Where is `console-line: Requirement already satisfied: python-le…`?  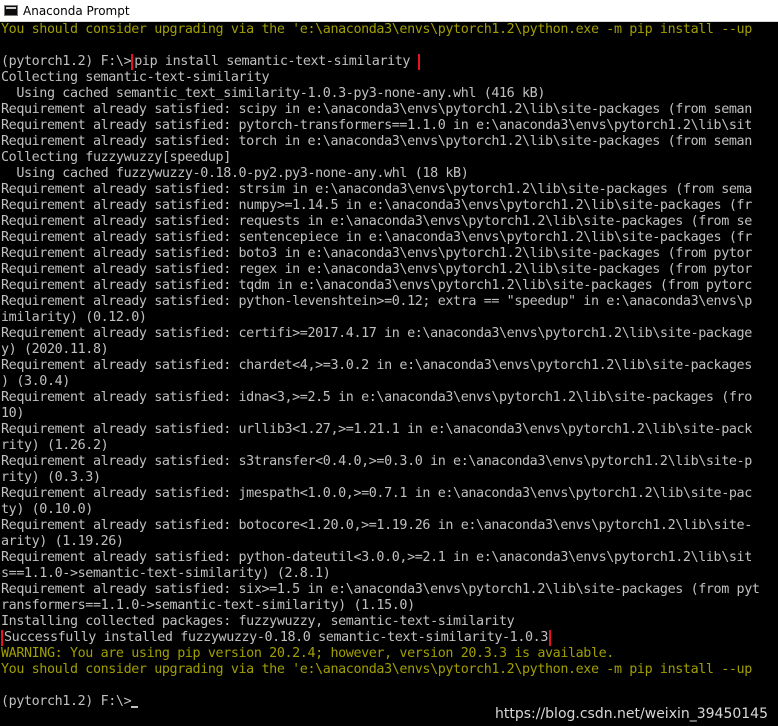 console-line: Requirement already satisfied: python-le… is located at coordinates (376, 301).